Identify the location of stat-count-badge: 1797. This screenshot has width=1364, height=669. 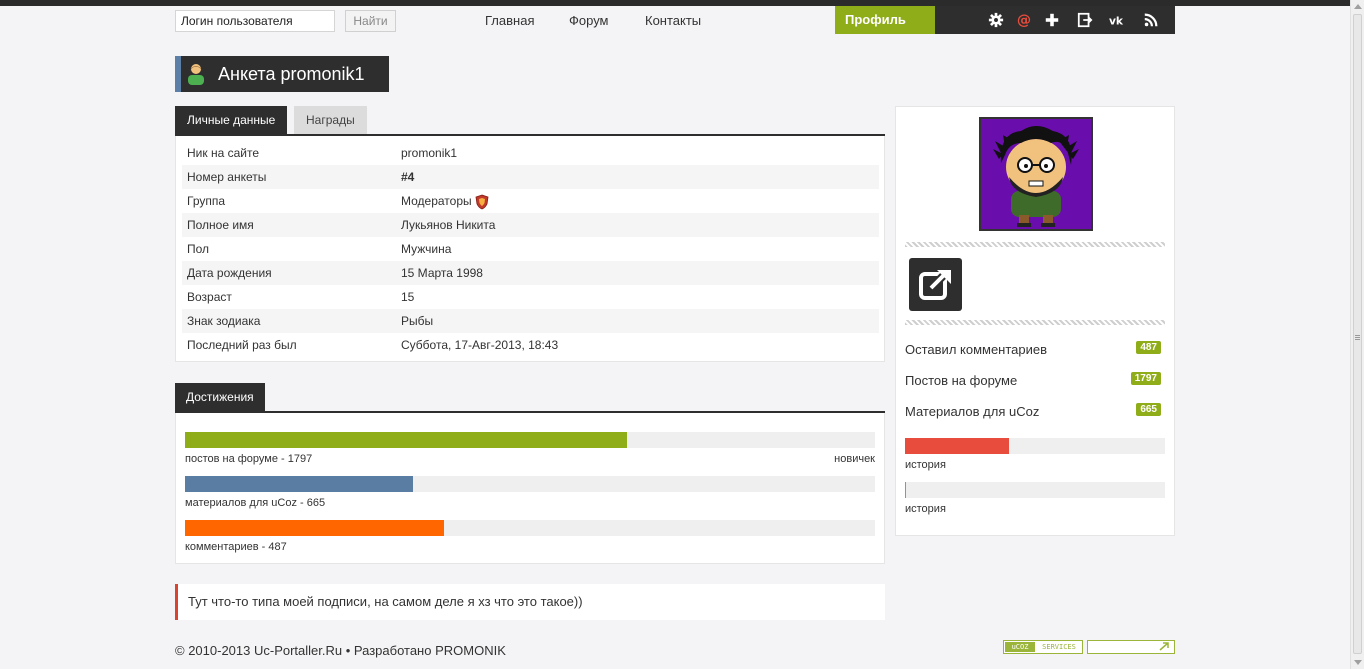
(1145, 378).